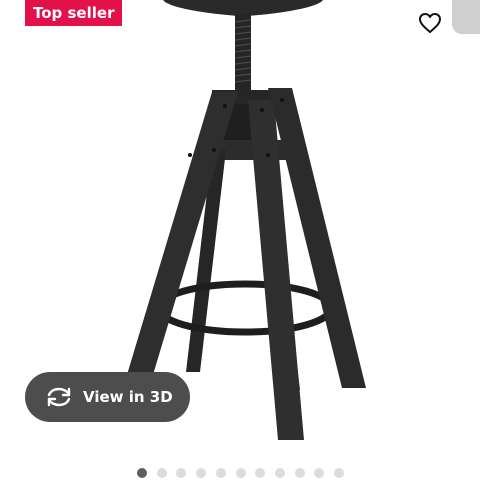  Describe the element at coordinates (74, 13) in the screenshot. I see `top-seller-badge: Top seller` at that location.